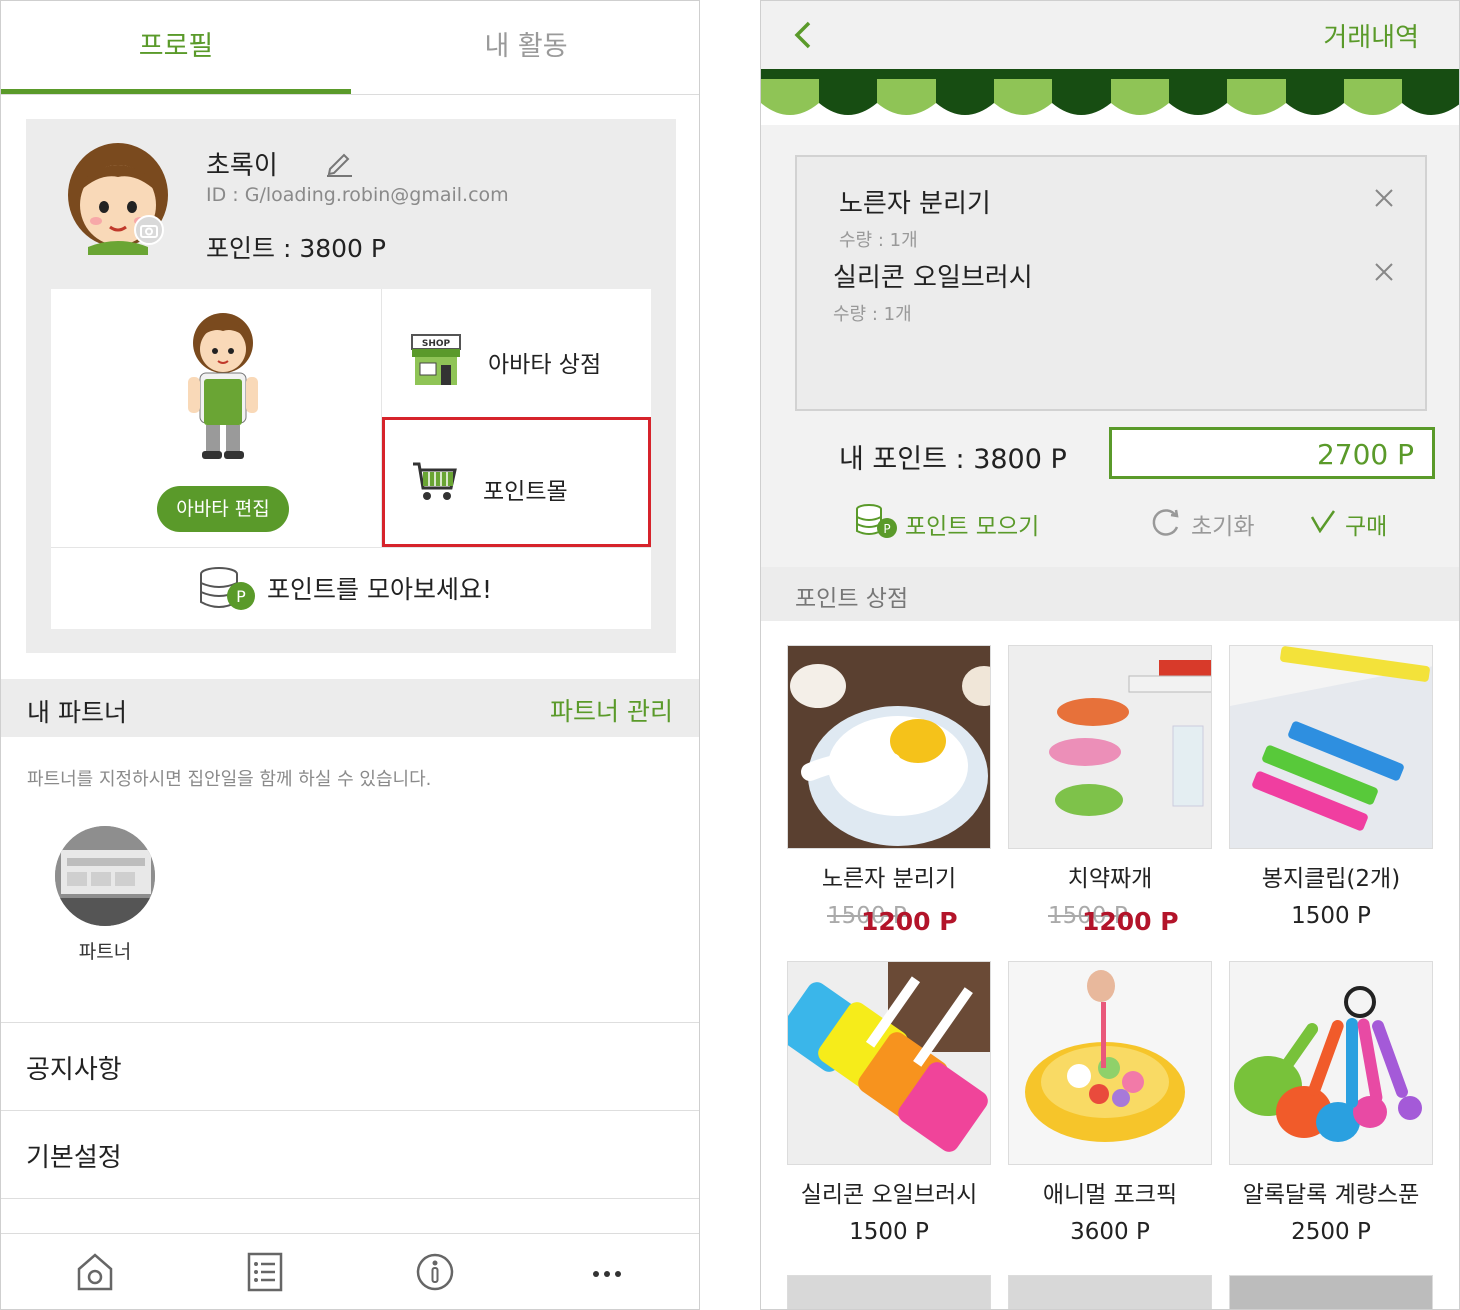 This screenshot has width=1460, height=1310. I want to click on collect-points-label: 포인트 모으기, so click(972, 527).